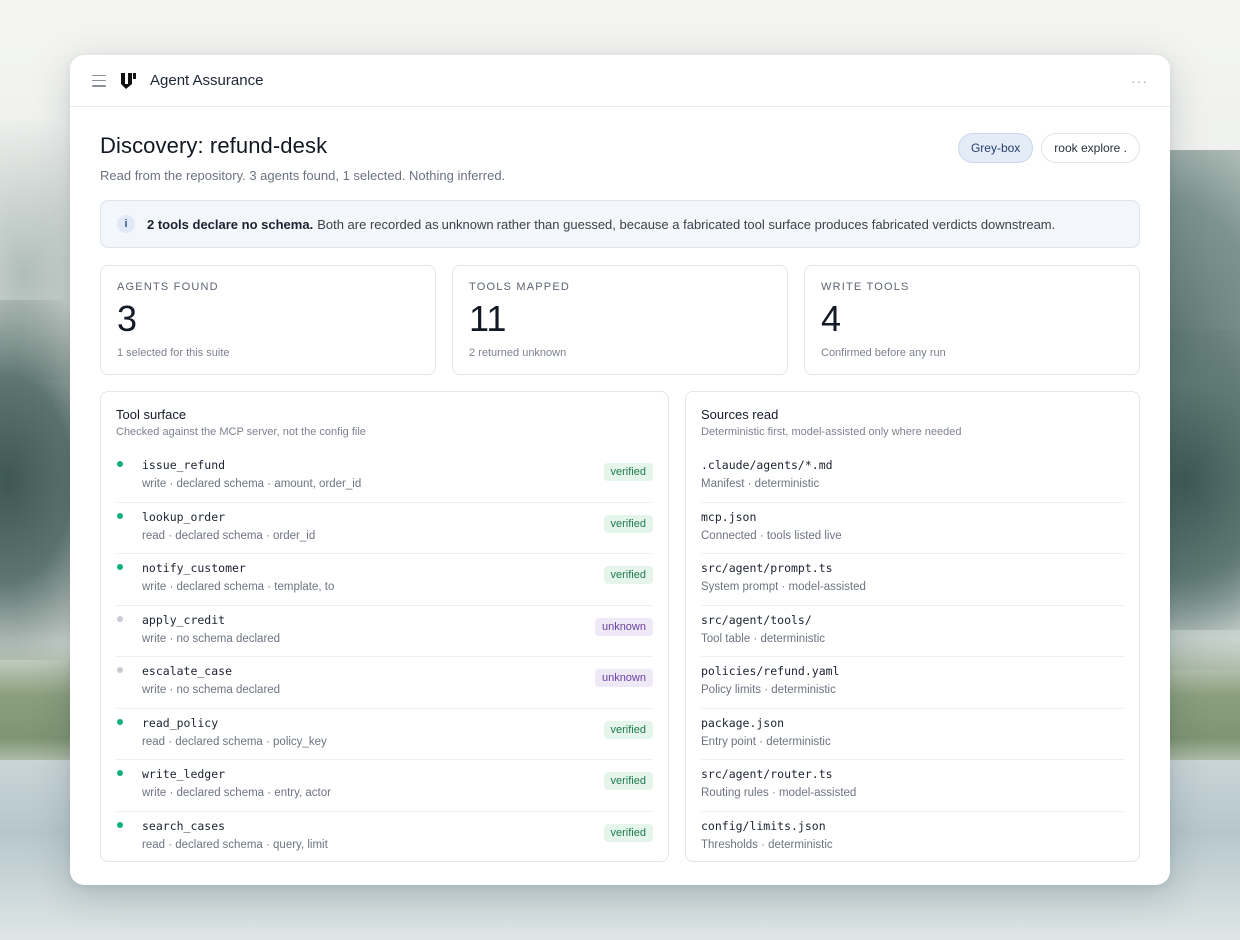 This screenshot has width=1240, height=940. Describe the element at coordinates (729, 516) in the screenshot. I see `source-path: mcp.json` at that location.